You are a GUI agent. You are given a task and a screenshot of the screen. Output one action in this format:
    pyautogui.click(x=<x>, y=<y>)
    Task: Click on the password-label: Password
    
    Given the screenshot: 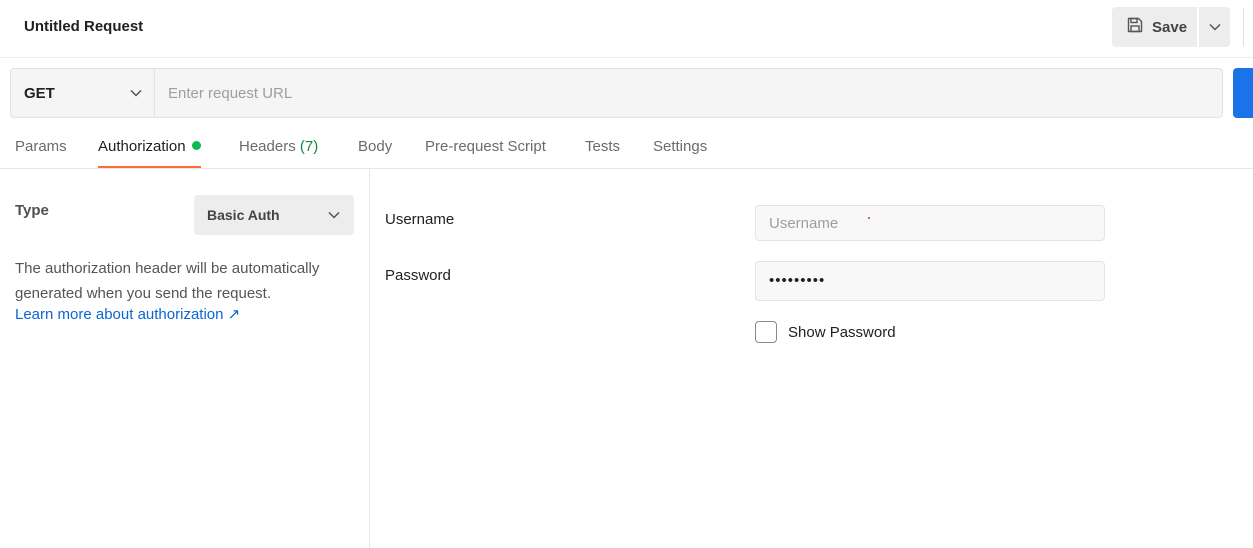 What is the action you would take?
    pyautogui.click(x=418, y=275)
    